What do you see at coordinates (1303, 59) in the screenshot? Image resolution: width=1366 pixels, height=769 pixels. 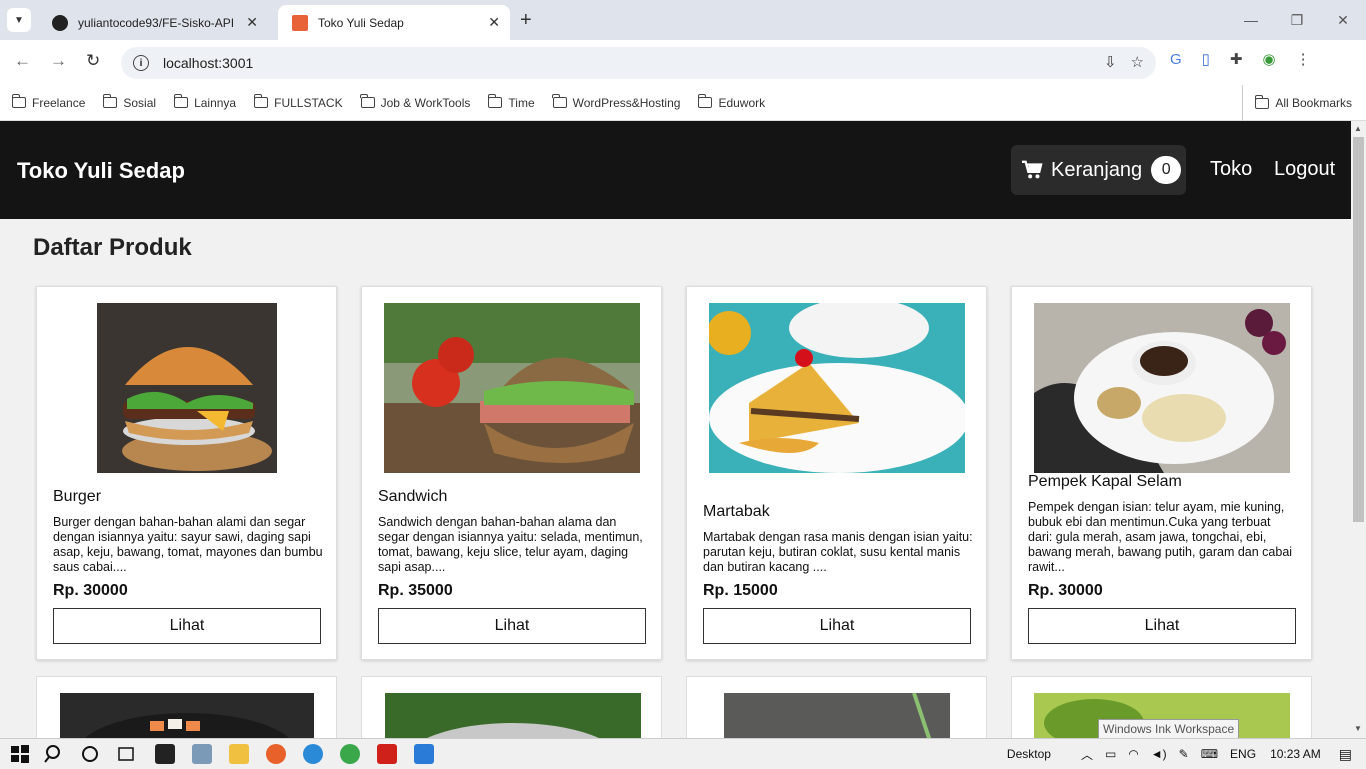 I see `menu-kebab-icon: ⋮` at bounding box center [1303, 59].